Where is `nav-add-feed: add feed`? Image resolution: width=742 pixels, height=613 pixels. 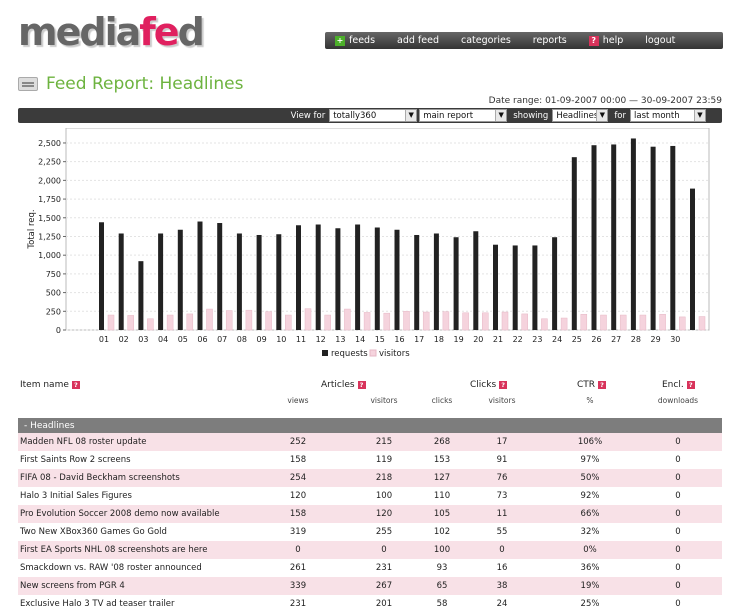
nav-add-feed: add feed is located at coordinates (418, 40).